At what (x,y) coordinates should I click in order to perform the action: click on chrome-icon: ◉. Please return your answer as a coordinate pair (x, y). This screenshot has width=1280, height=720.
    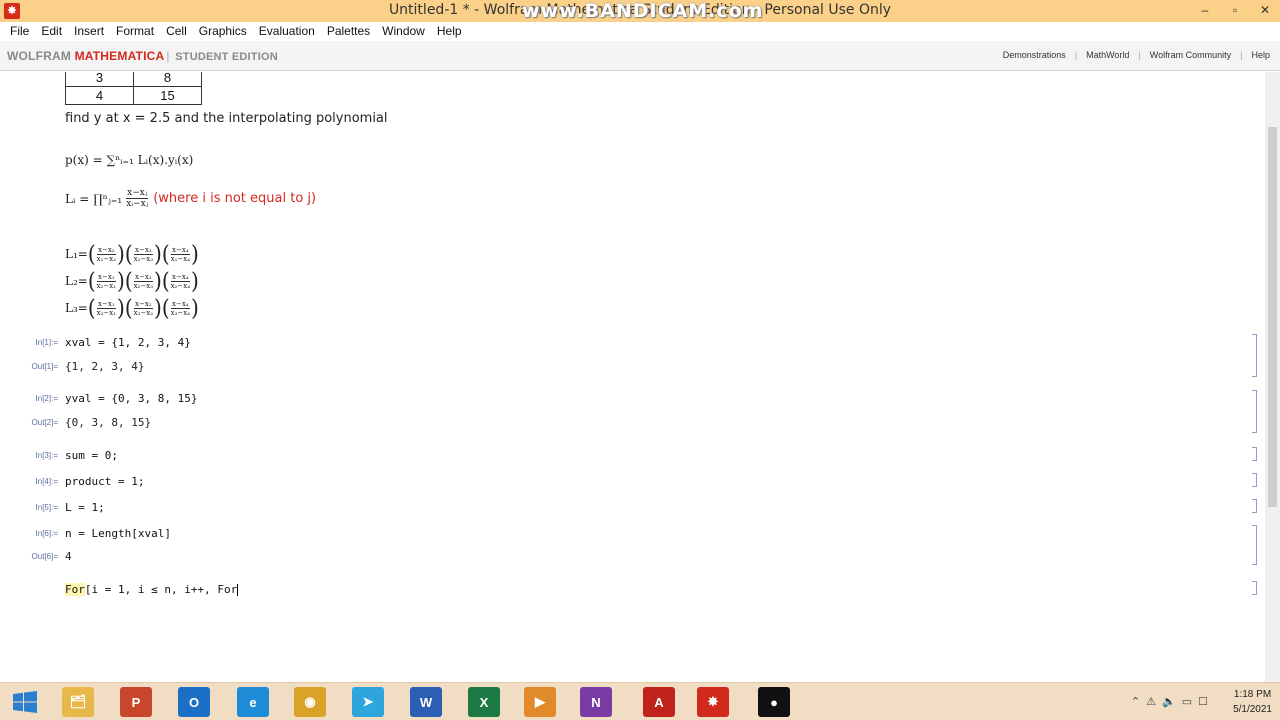
    Looking at the image, I should click on (310, 702).